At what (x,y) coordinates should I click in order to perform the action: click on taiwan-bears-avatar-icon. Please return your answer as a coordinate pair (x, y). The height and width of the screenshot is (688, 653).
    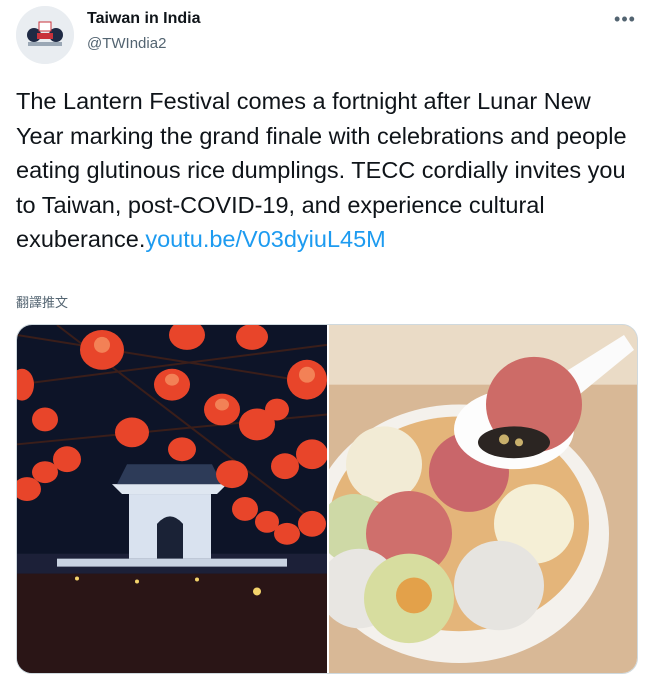
    Looking at the image, I should click on (45, 35).